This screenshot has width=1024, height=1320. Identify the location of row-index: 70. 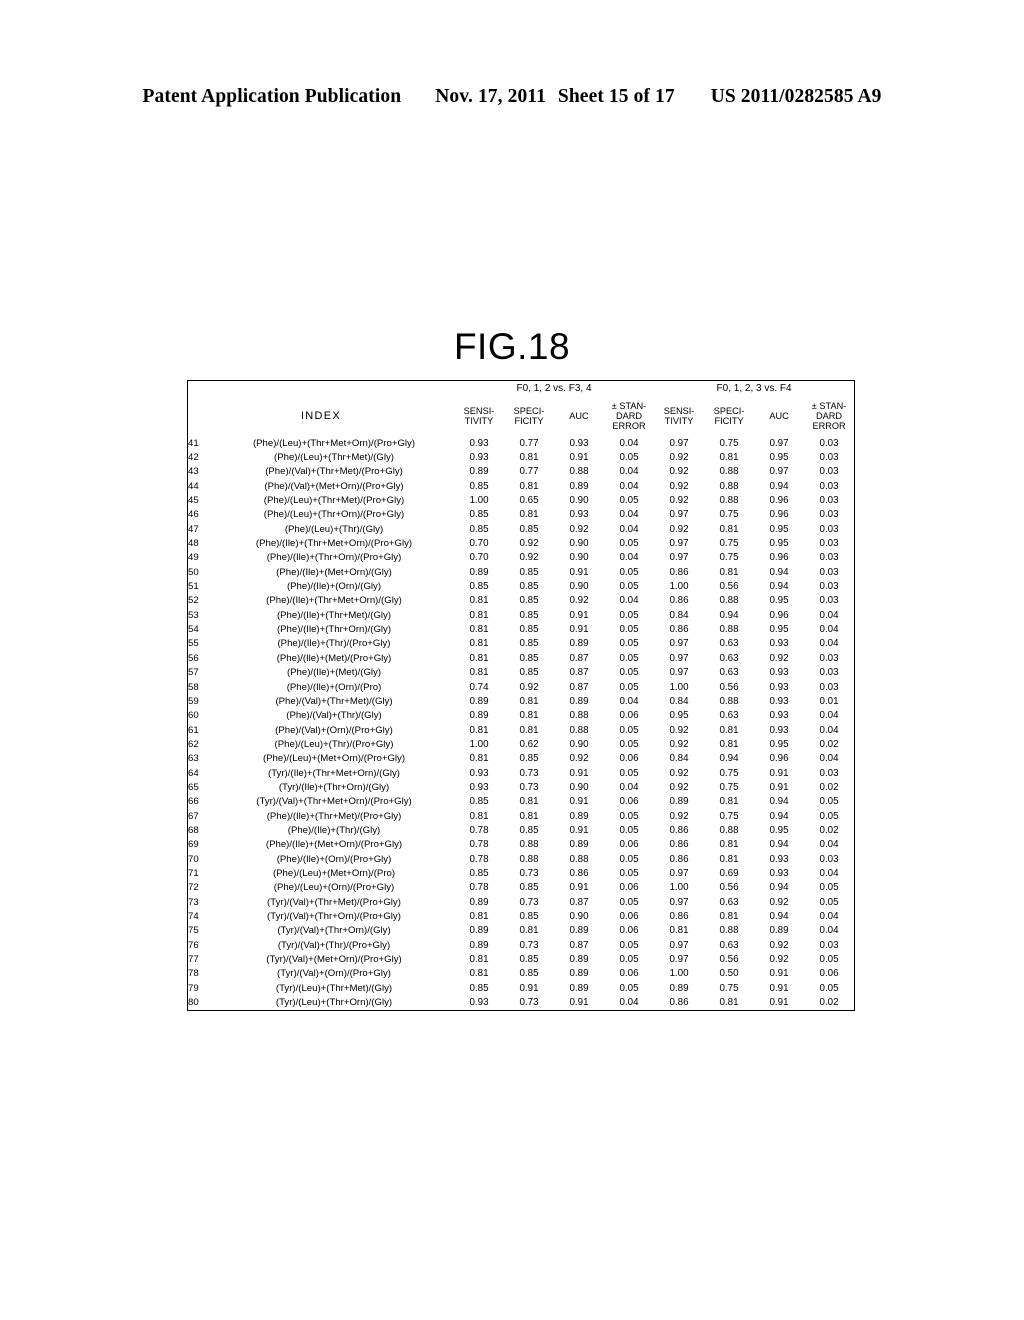
(193, 859).